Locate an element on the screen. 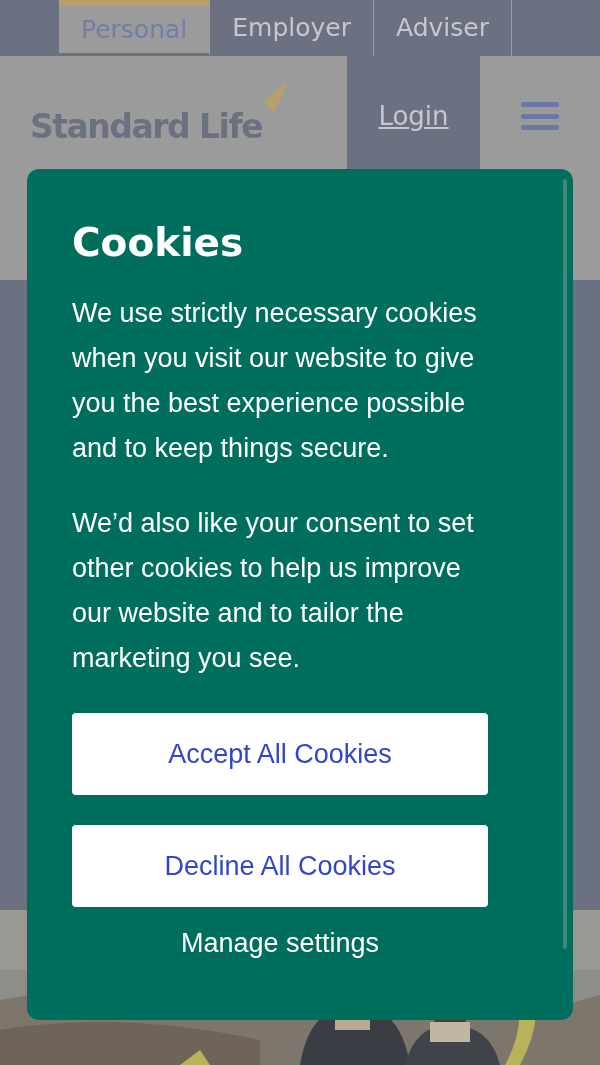  cookie-button: Decline All Cookies is located at coordinates (280, 866).